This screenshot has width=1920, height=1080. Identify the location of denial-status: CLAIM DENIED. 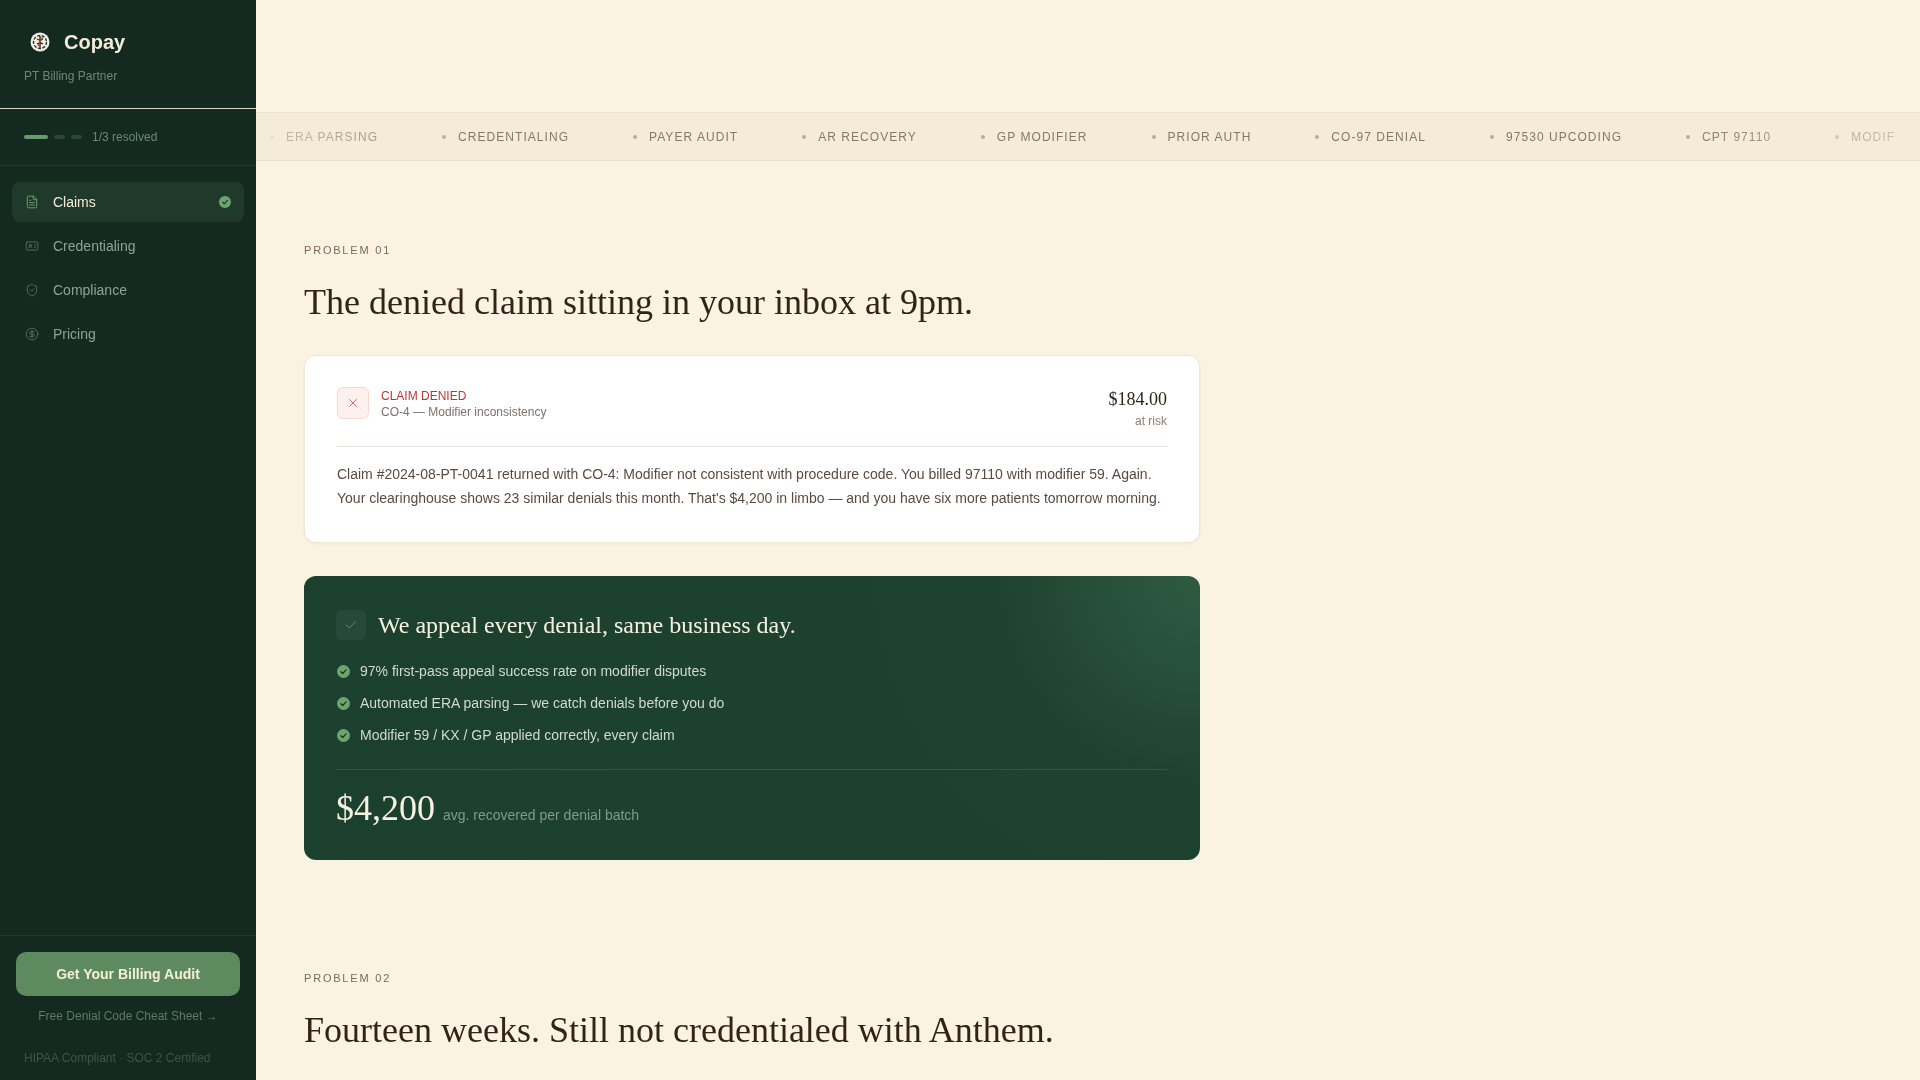
(424, 396).